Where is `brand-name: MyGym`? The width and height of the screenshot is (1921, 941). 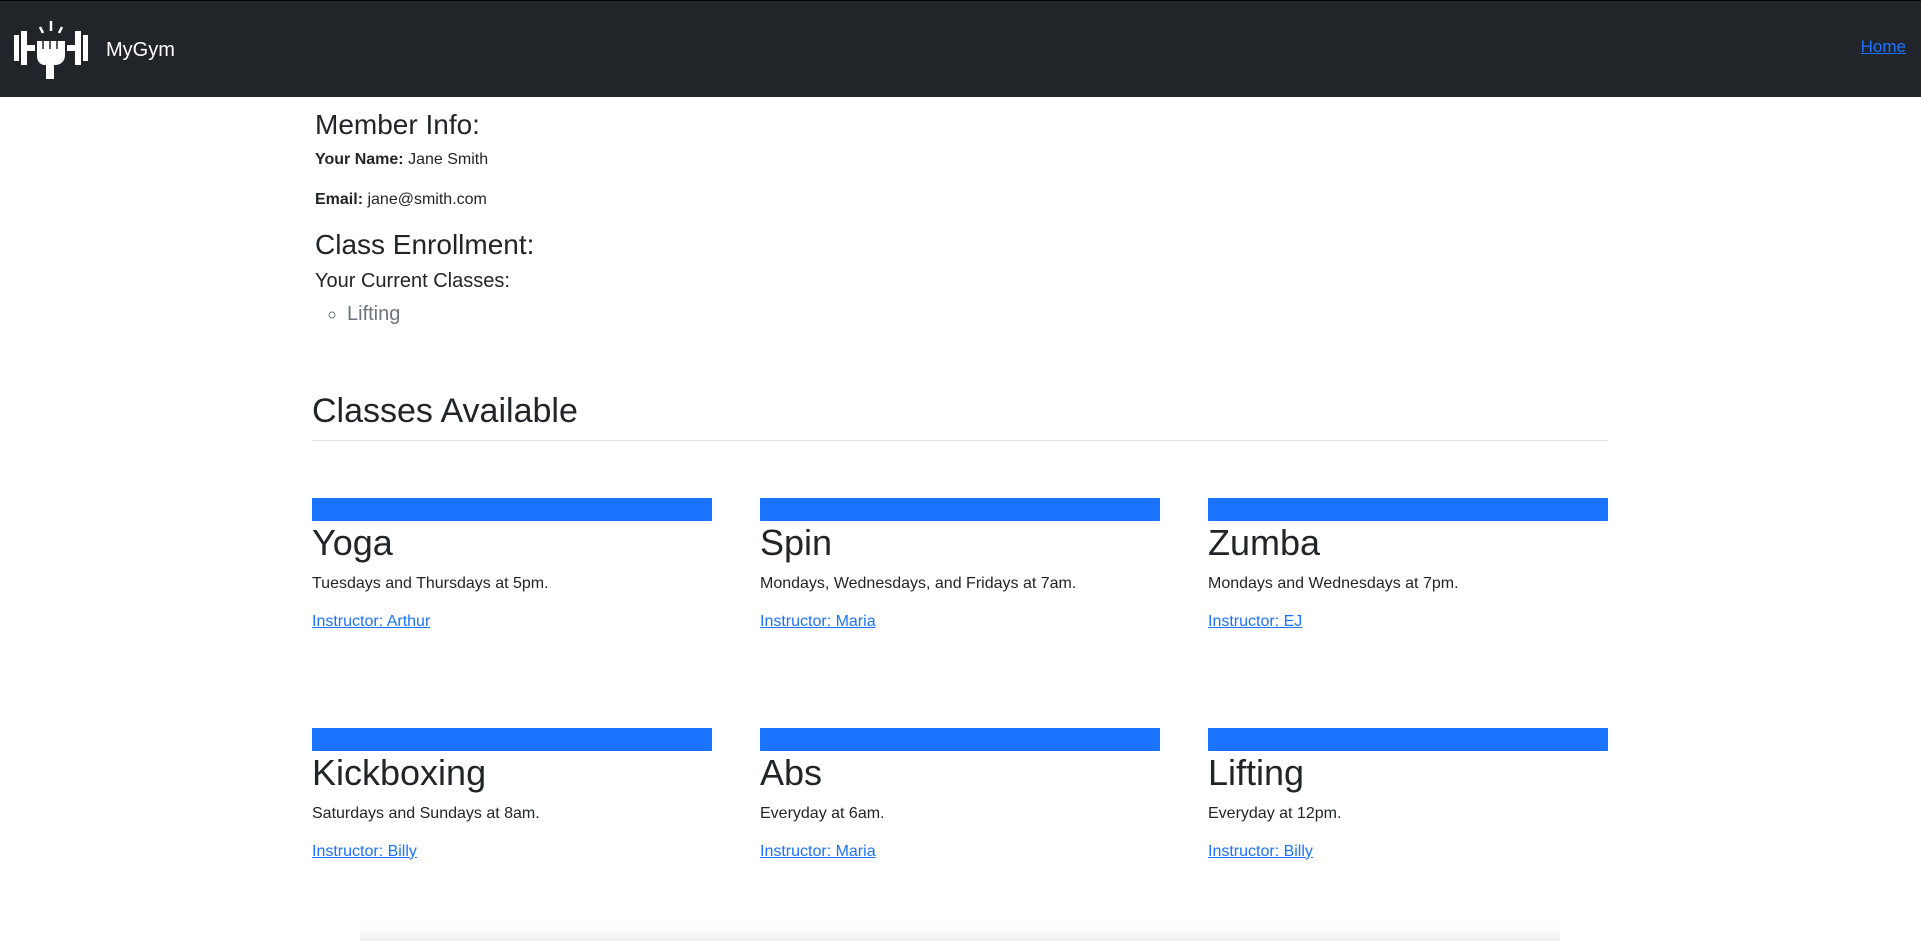
brand-name: MyGym is located at coordinates (140, 49).